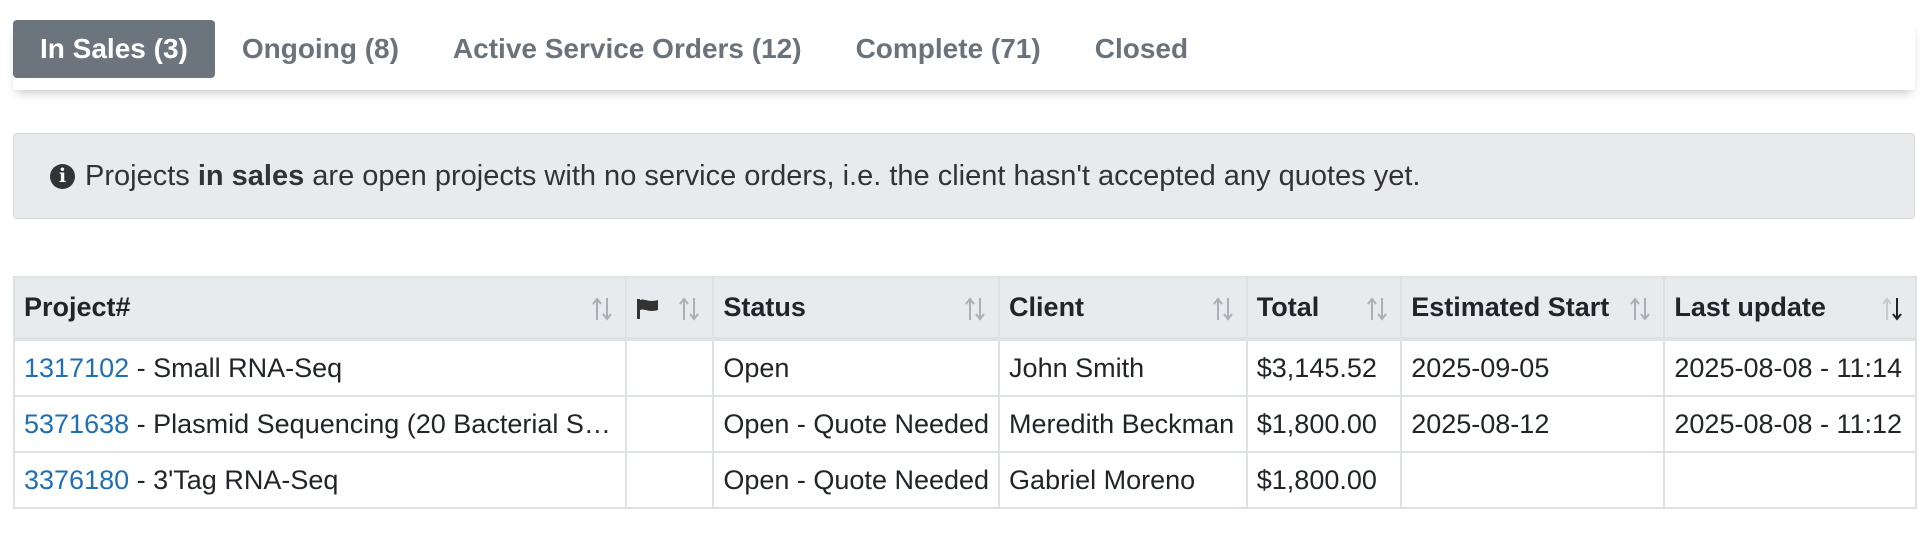 Image resolution: width=1932 pixels, height=538 pixels. Describe the element at coordinates (77, 307) in the screenshot. I see `header-project-label: Project#` at that location.